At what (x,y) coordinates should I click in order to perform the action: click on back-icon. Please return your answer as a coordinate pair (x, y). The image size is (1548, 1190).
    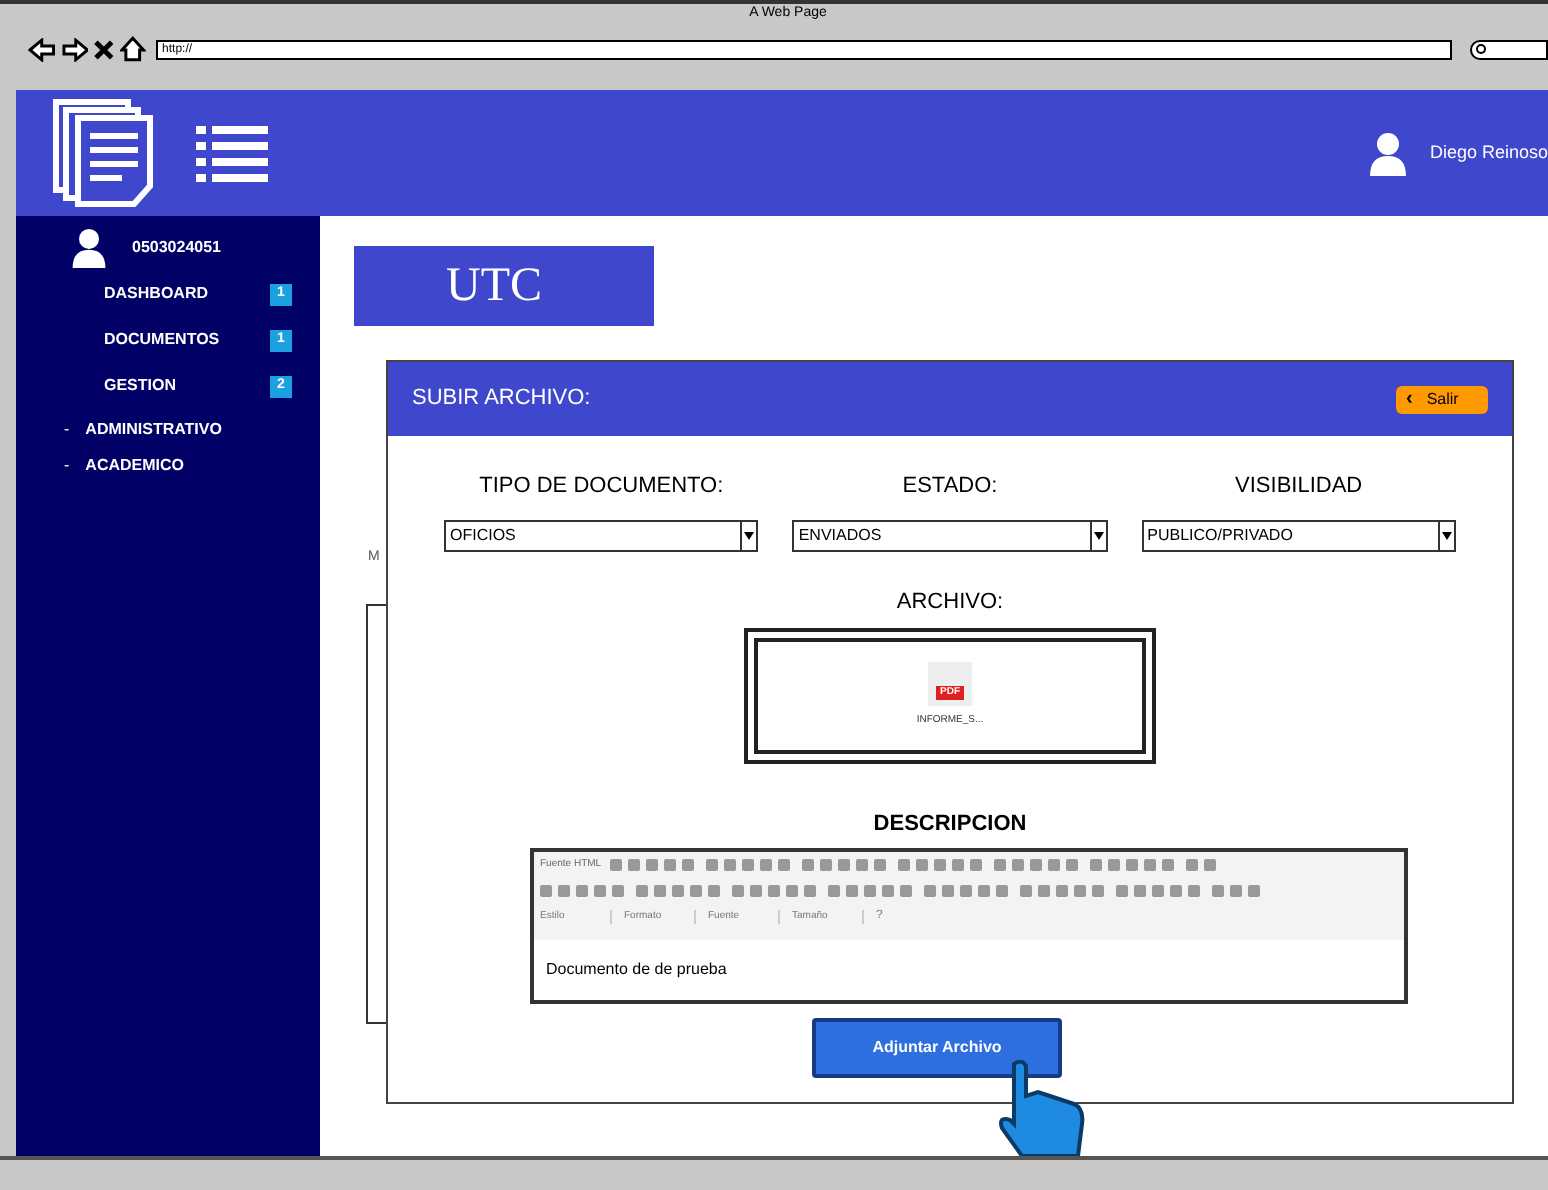
    Looking at the image, I should click on (42, 49).